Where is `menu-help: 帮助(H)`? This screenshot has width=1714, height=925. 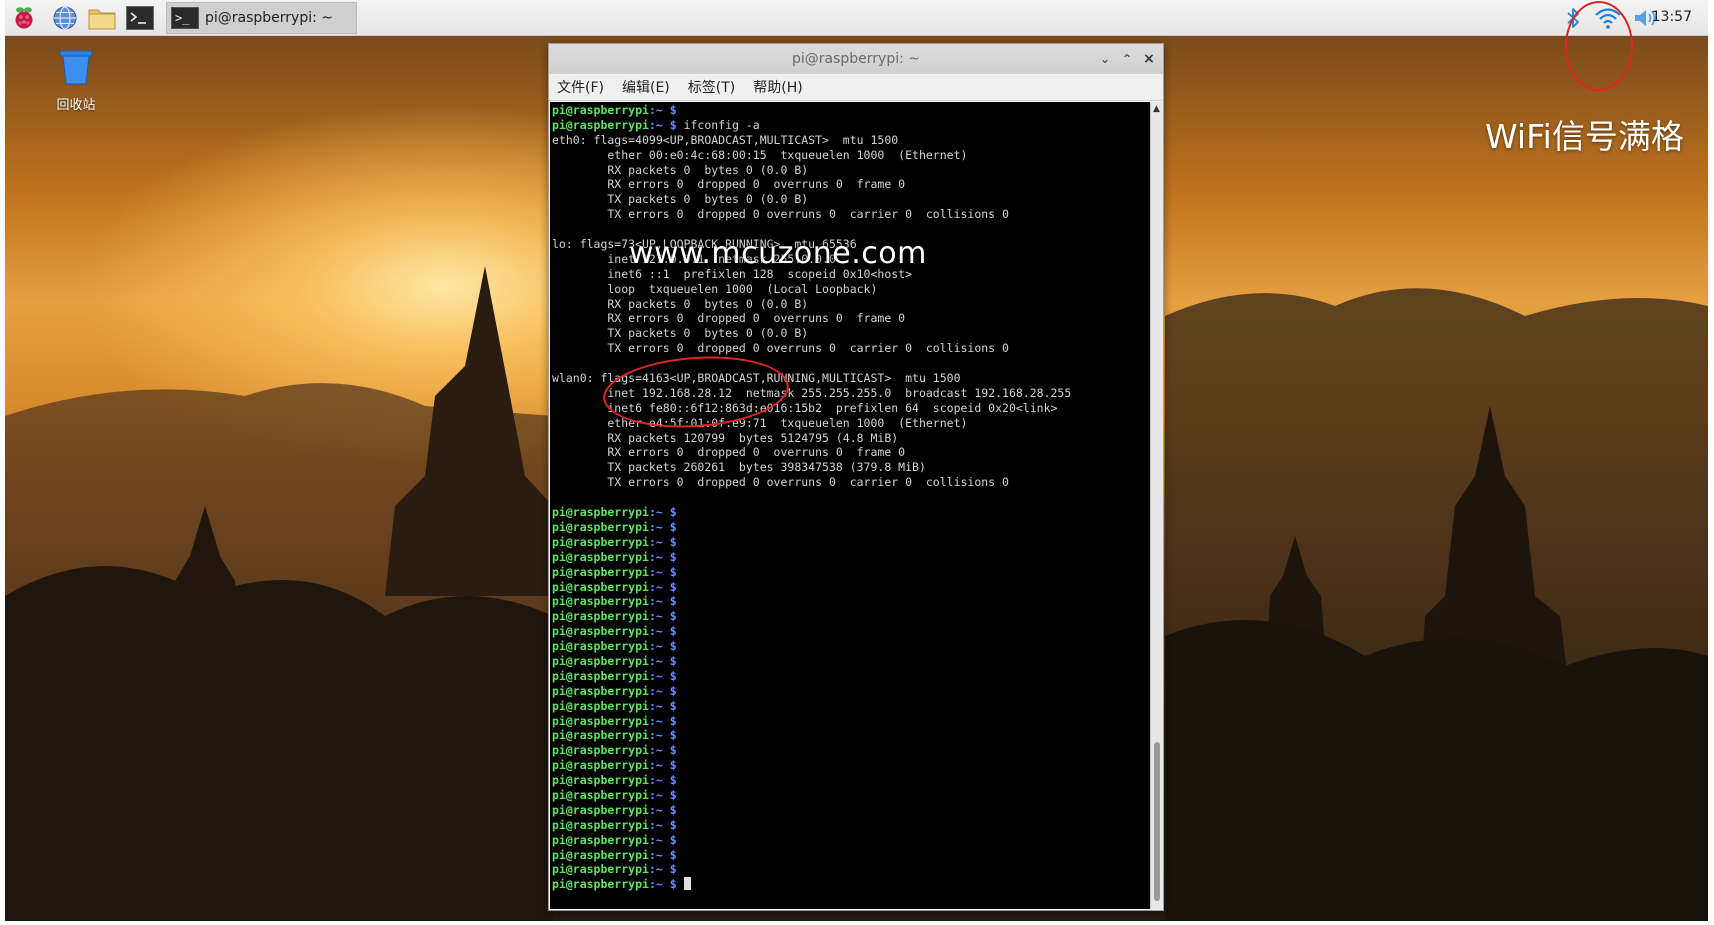
menu-help: 帮助(H) is located at coordinates (777, 87).